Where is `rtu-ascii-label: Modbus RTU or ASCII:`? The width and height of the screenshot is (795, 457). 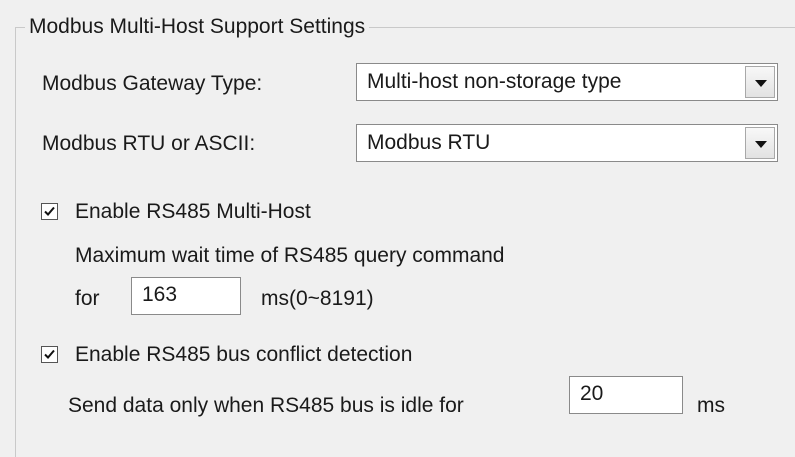 rtu-ascii-label: Modbus RTU or ASCII: is located at coordinates (149, 143).